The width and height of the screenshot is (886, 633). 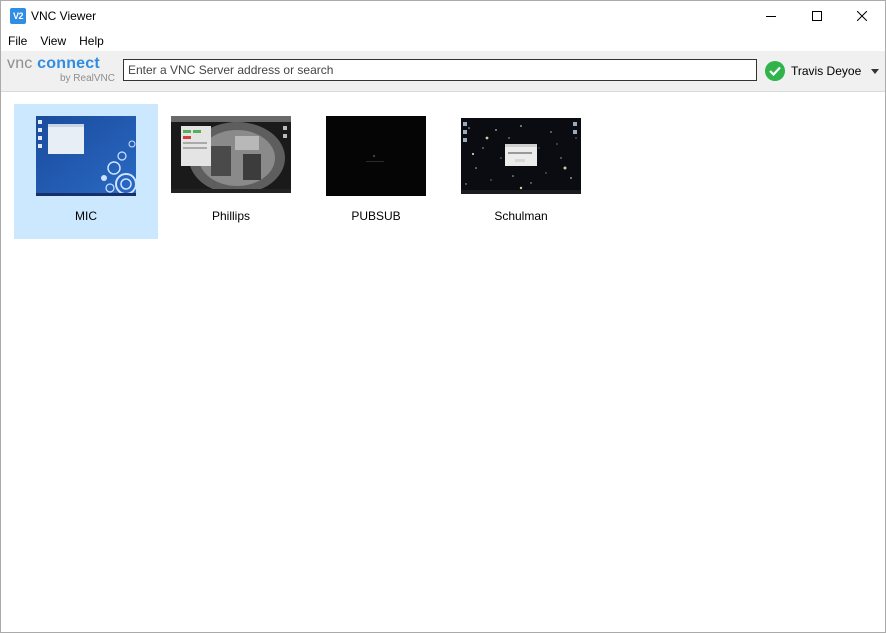 I want to click on connection-tile-mic: MIC, so click(x=86, y=171).